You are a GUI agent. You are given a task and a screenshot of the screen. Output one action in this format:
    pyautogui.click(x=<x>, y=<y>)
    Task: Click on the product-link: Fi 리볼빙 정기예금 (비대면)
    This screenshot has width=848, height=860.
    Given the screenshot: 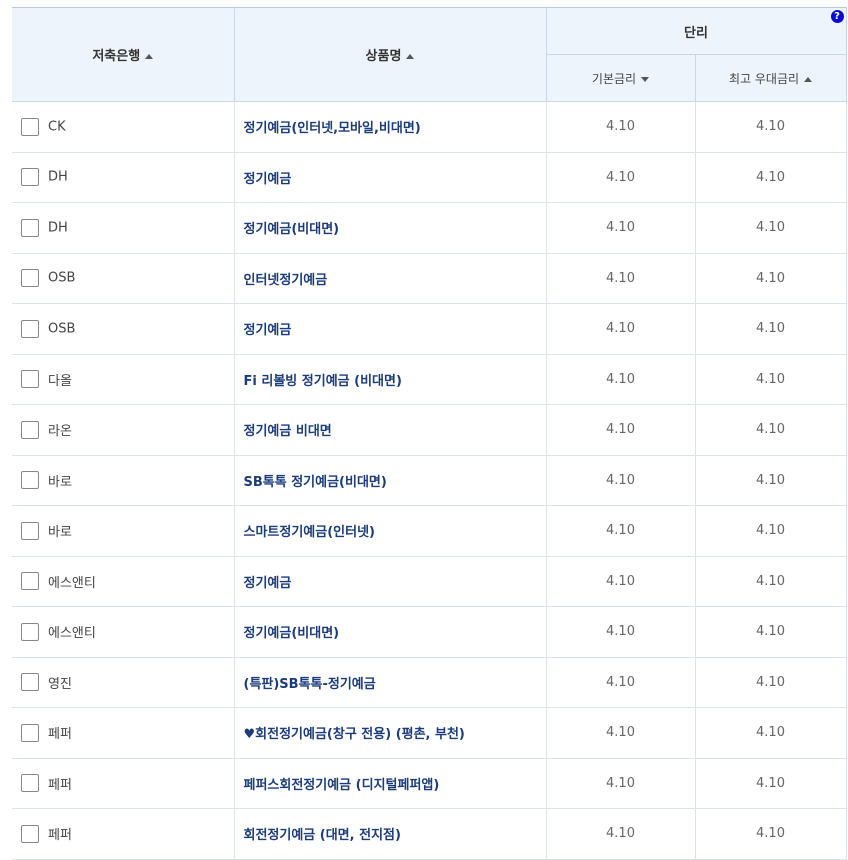 What is the action you would take?
    pyautogui.click(x=390, y=379)
    